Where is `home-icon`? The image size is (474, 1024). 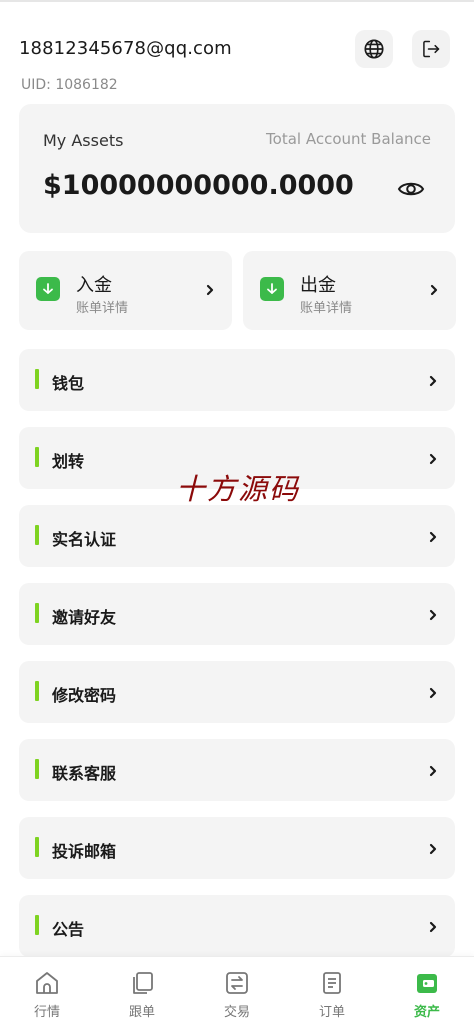
home-icon is located at coordinates (47, 983).